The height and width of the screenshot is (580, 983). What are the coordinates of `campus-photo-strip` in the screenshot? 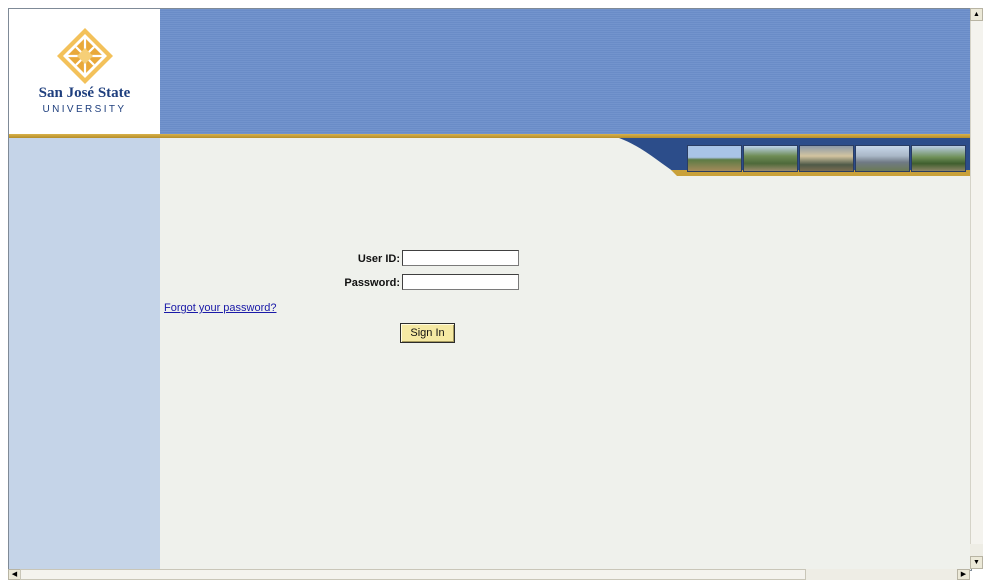 It's located at (795, 157).